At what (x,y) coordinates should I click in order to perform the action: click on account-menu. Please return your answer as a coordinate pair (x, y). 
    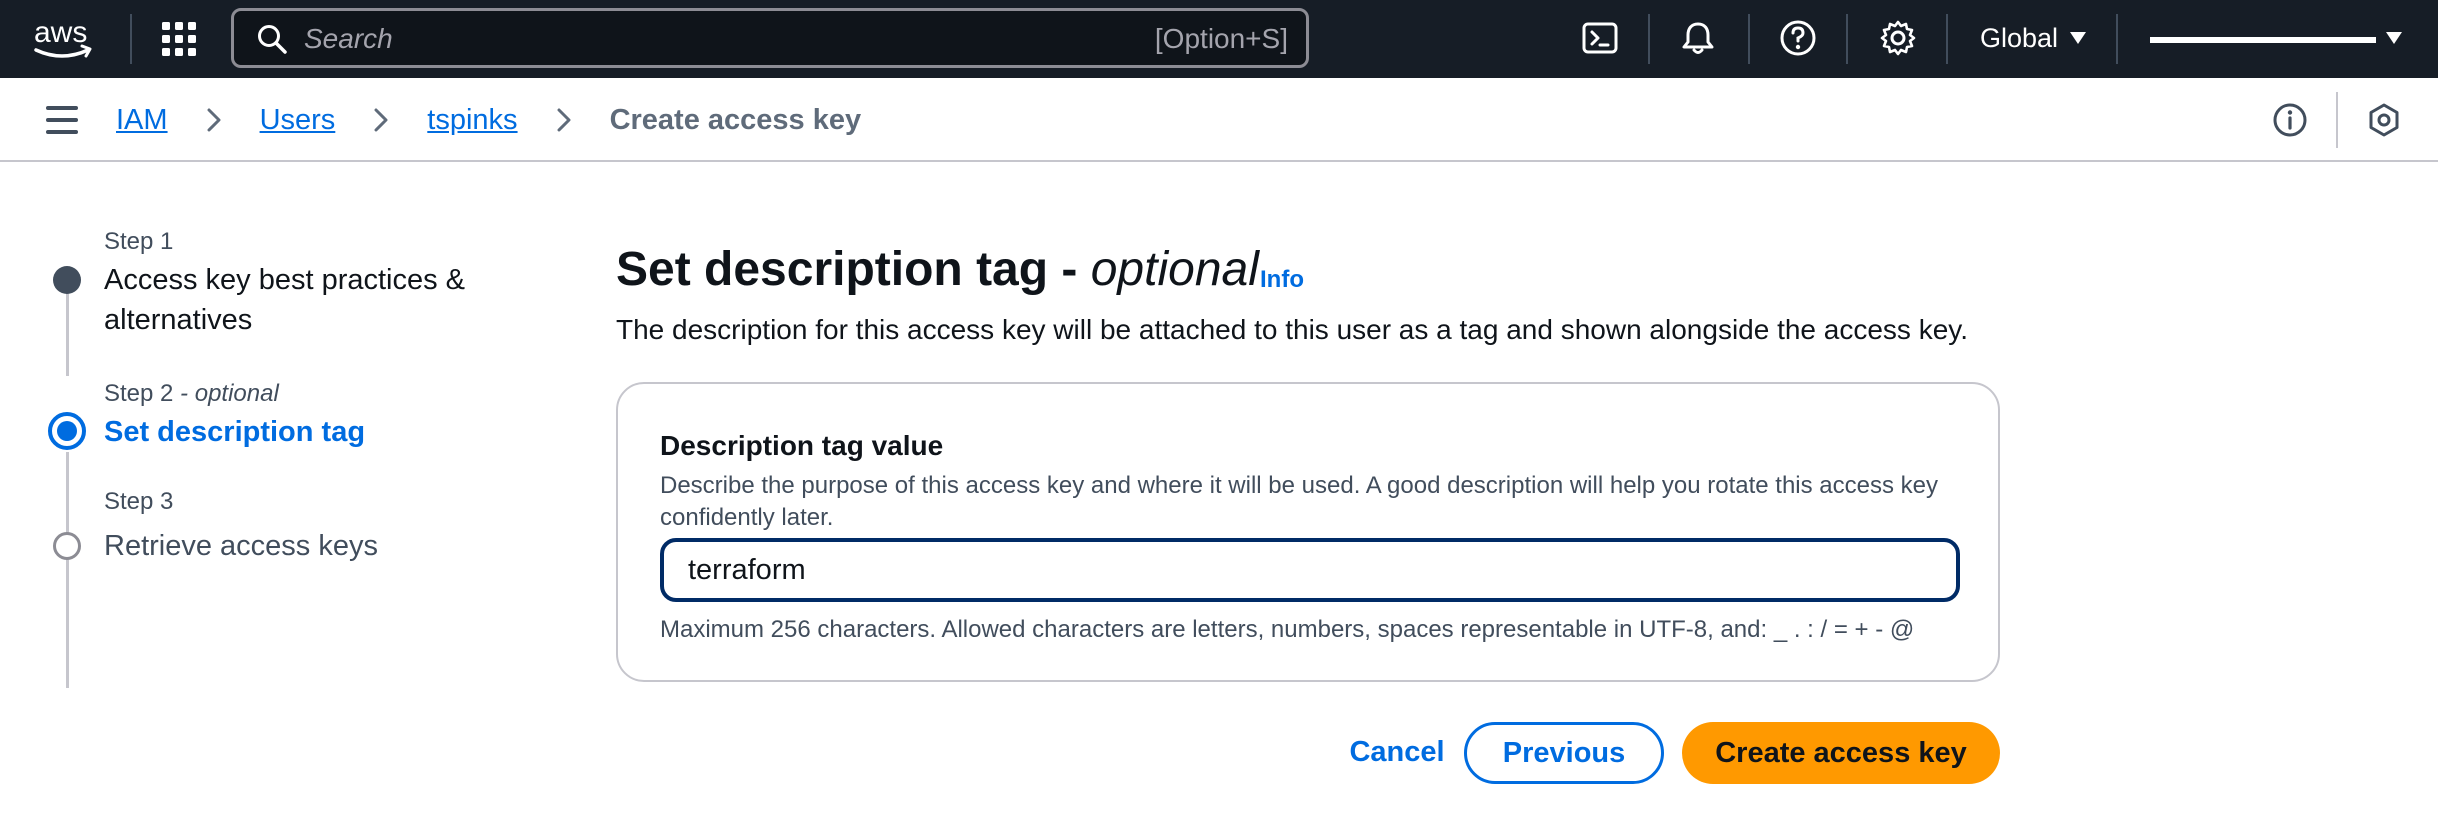
    Looking at the image, I should click on (2276, 38).